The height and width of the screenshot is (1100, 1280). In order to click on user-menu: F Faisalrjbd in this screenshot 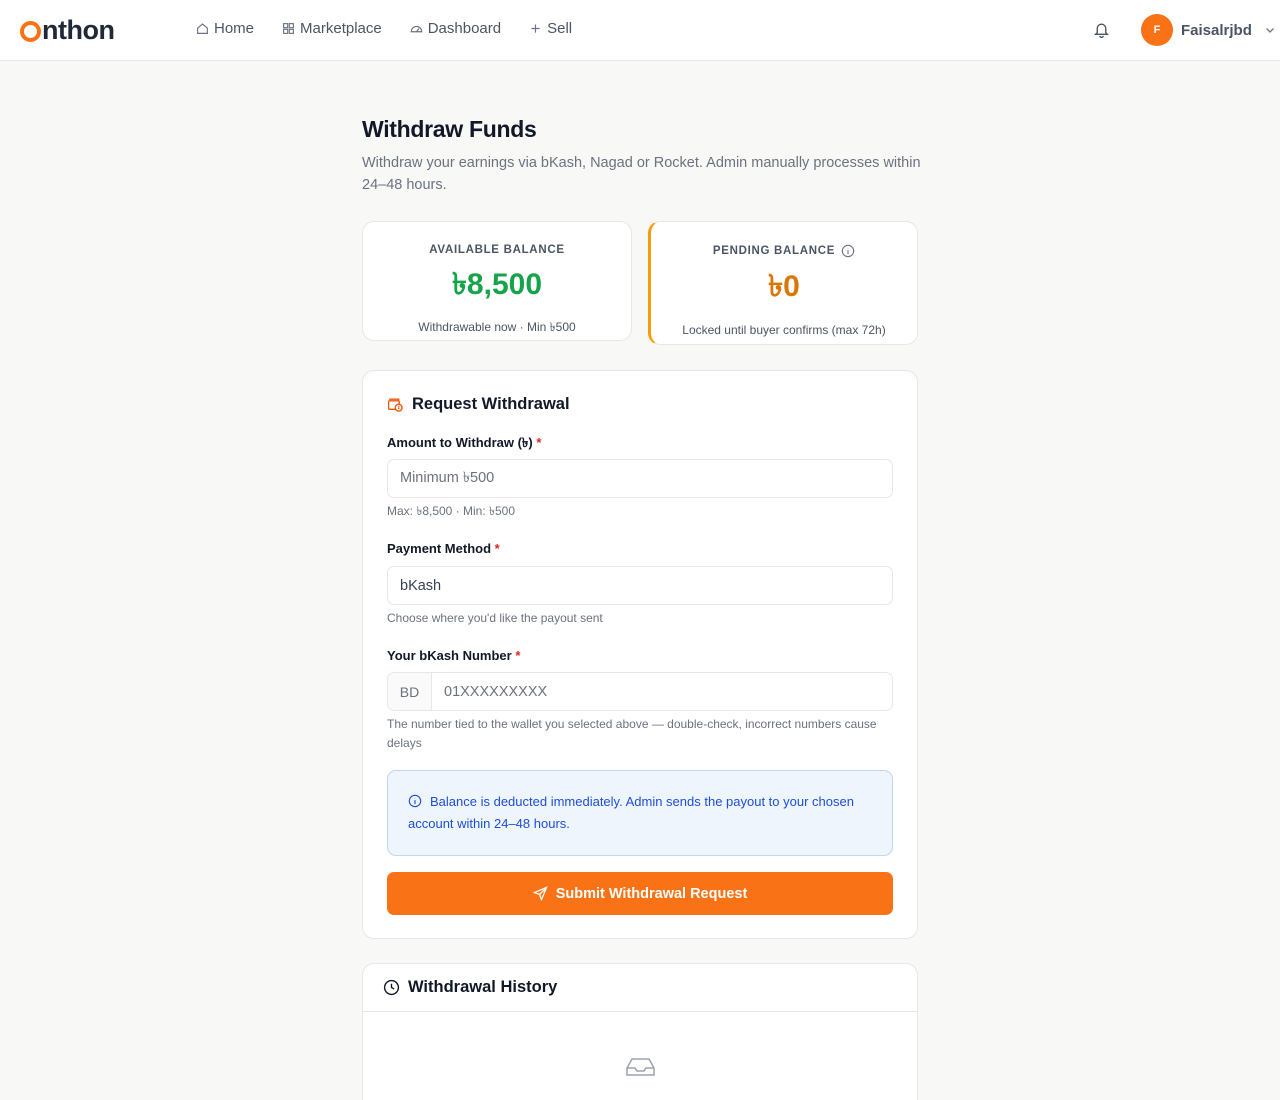, I will do `click(1208, 30)`.